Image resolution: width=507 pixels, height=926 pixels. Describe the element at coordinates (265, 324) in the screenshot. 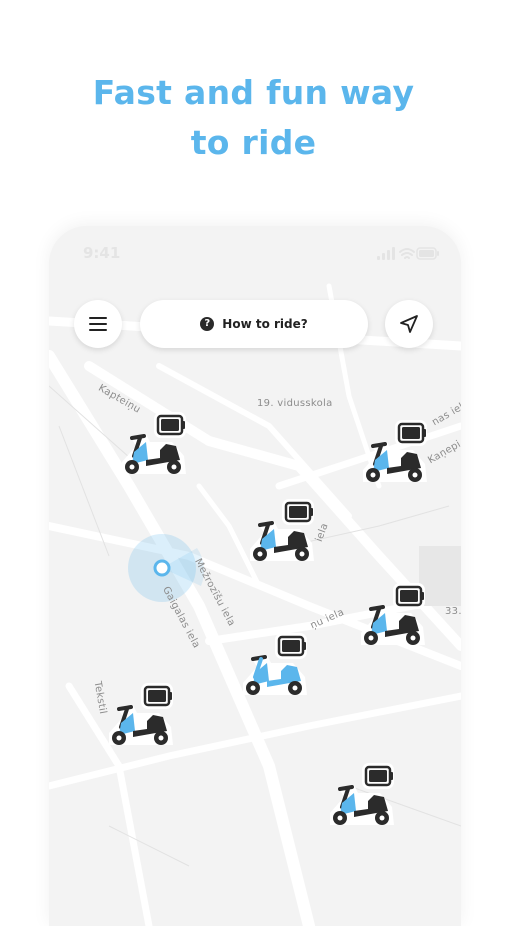

I see `how-to-ride-label: How to ride?` at that location.